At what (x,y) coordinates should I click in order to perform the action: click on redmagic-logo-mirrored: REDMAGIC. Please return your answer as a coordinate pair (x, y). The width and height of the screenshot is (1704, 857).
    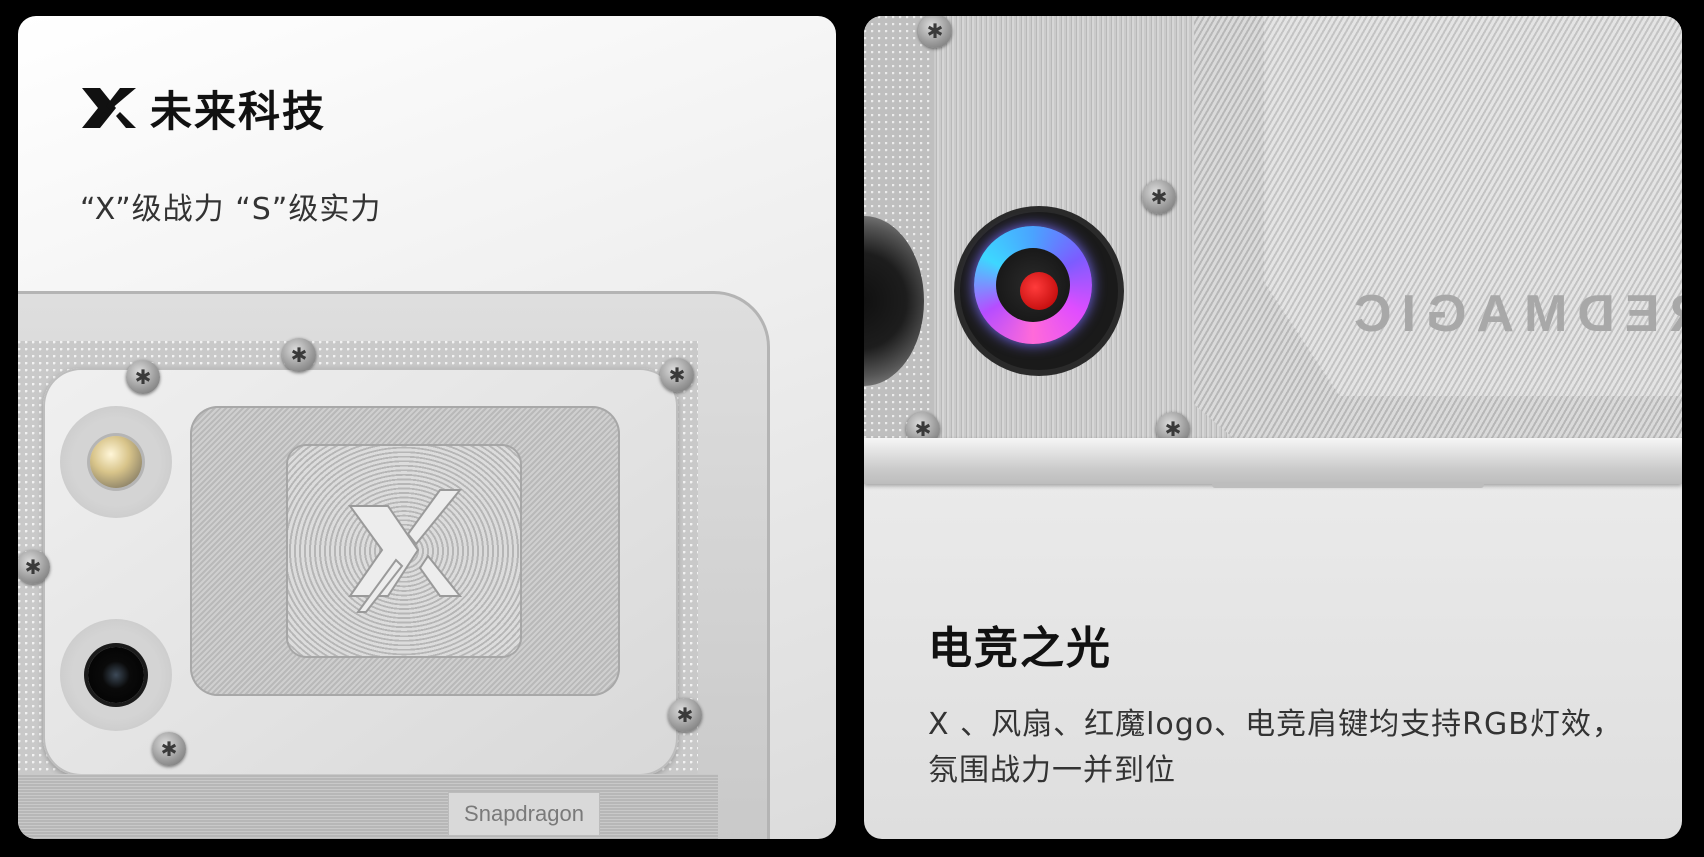
    Looking at the image, I should click on (1513, 314).